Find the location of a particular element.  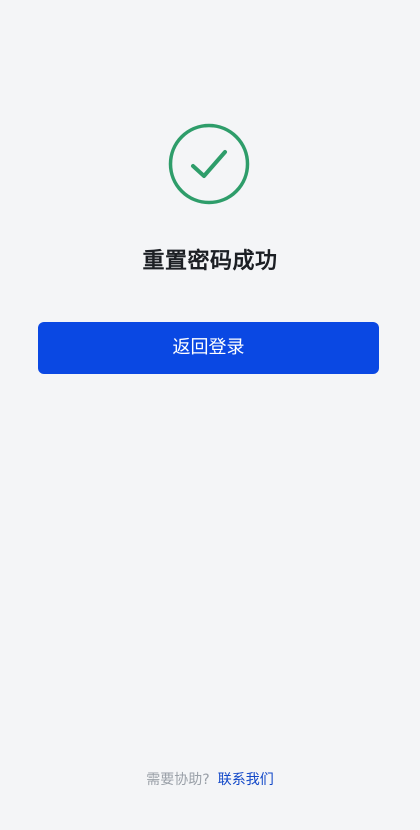

help-text: 需要协助? is located at coordinates (178, 780).